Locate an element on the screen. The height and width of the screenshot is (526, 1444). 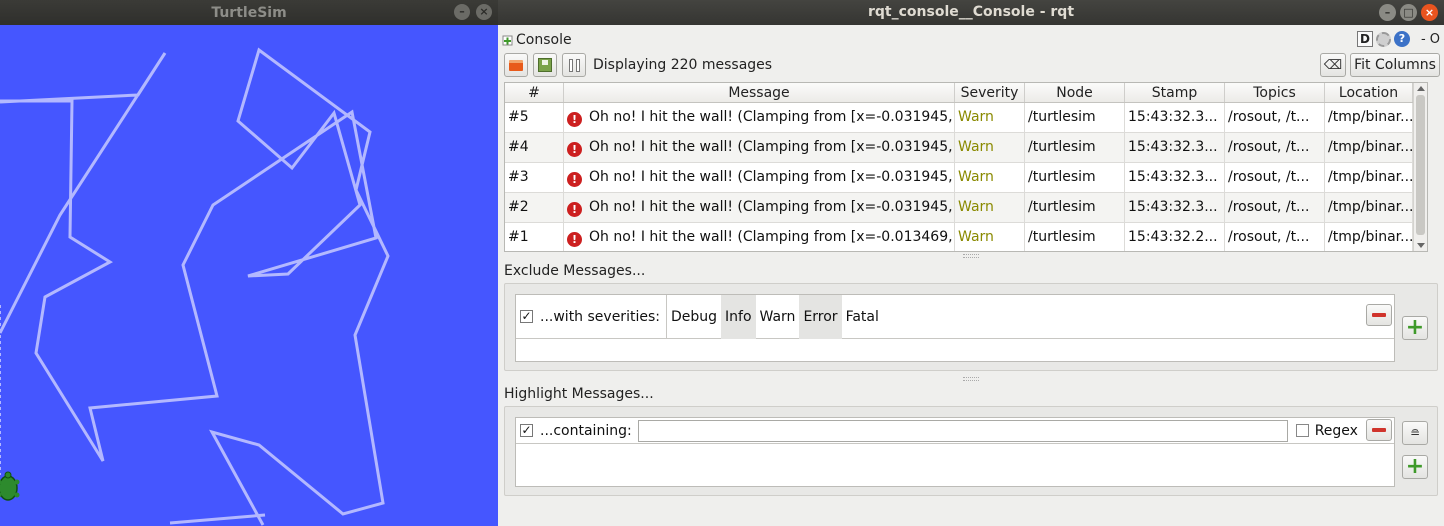
clear-icon: ⌫ is located at coordinates (1333, 65).